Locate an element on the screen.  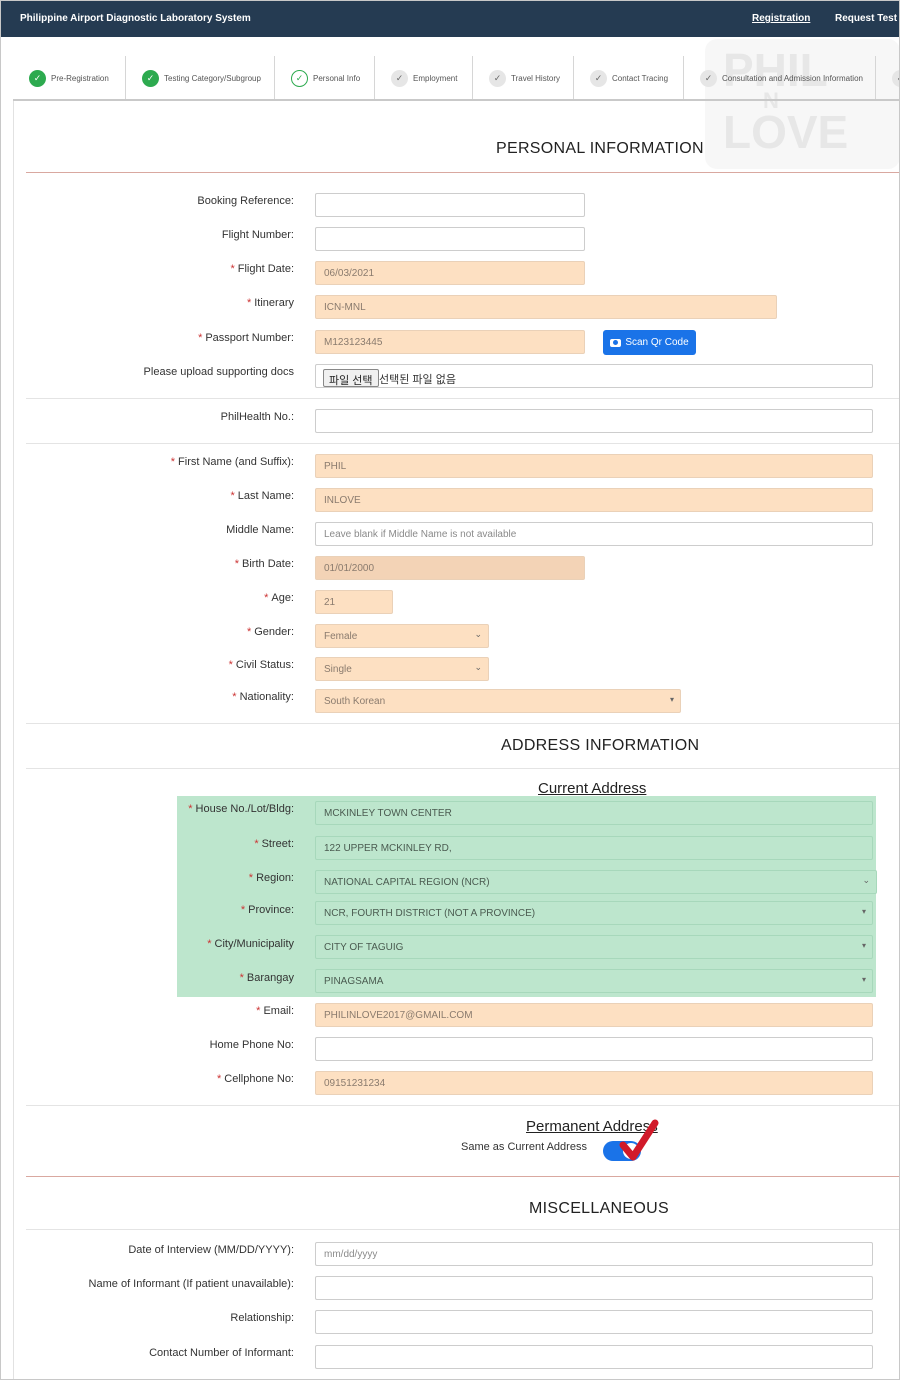
civil-status-label: * Civil Status: is located at coordinates (261, 665).